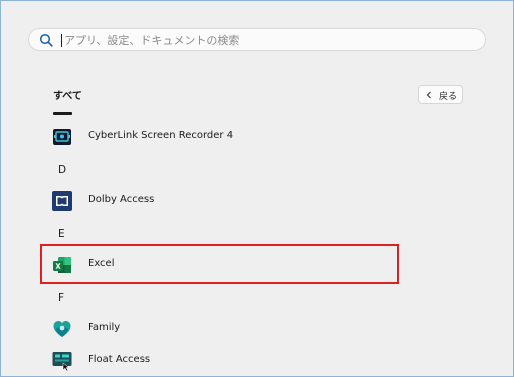 The image size is (514, 377). Describe the element at coordinates (46, 40) in the screenshot. I see `search-icon` at that location.